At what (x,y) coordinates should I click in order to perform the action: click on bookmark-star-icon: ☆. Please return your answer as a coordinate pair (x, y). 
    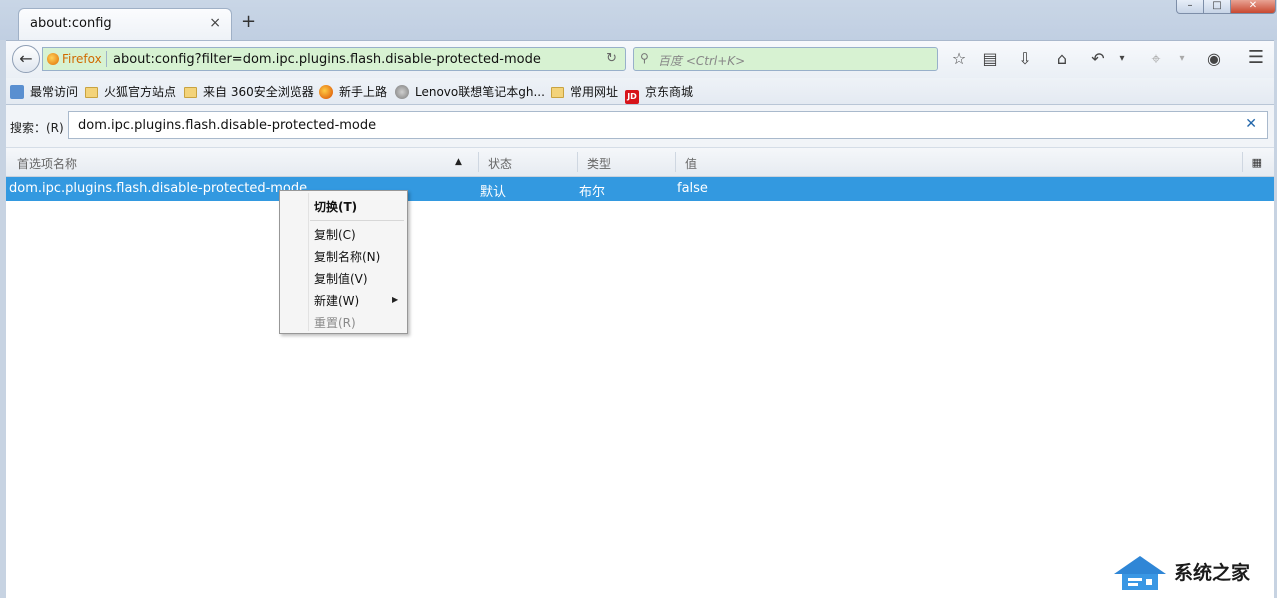
    Looking at the image, I should click on (959, 58).